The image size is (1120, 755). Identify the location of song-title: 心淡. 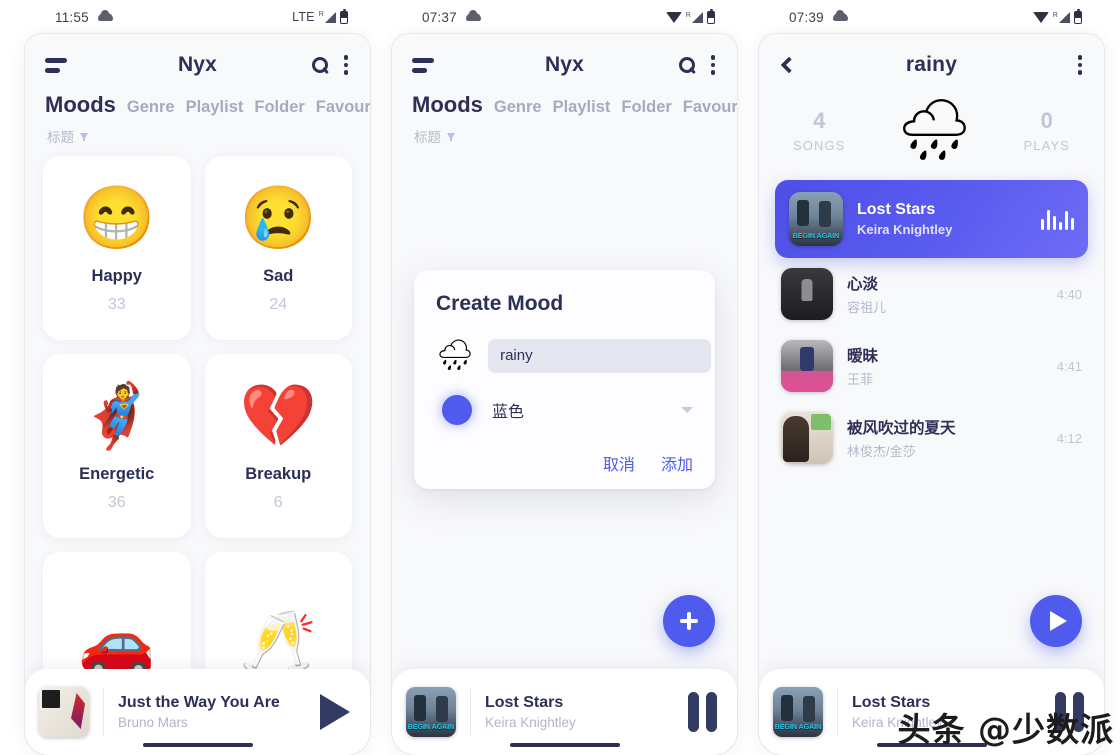
(863, 284).